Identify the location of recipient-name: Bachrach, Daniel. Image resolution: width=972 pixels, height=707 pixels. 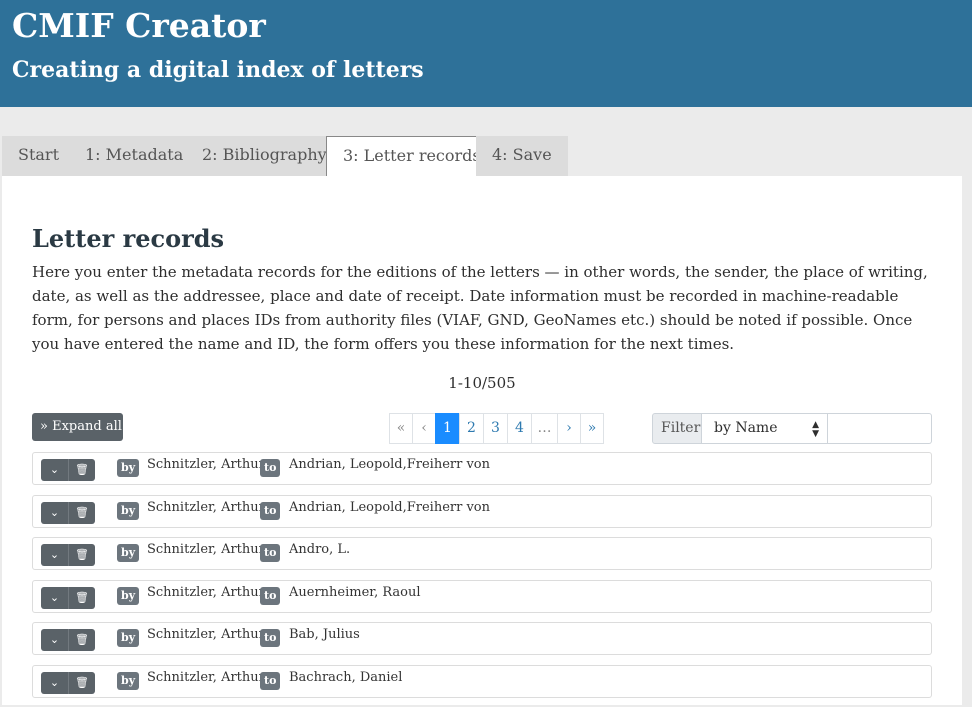
(346, 677).